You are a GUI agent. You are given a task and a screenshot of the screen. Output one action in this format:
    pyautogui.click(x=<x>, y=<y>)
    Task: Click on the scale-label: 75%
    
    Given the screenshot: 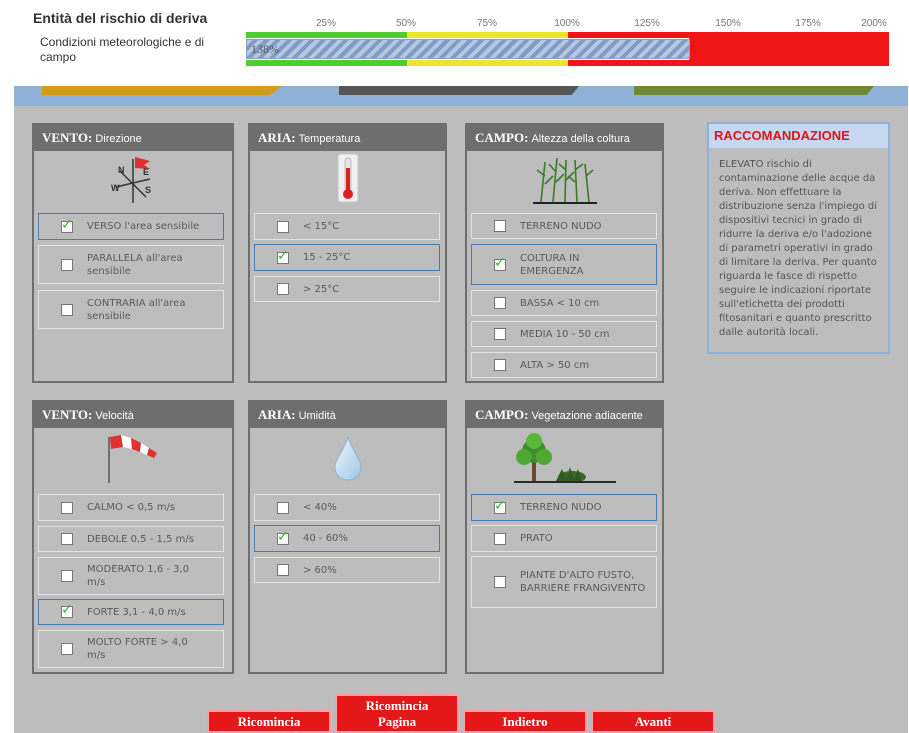 What is the action you would take?
    pyautogui.click(x=487, y=23)
    